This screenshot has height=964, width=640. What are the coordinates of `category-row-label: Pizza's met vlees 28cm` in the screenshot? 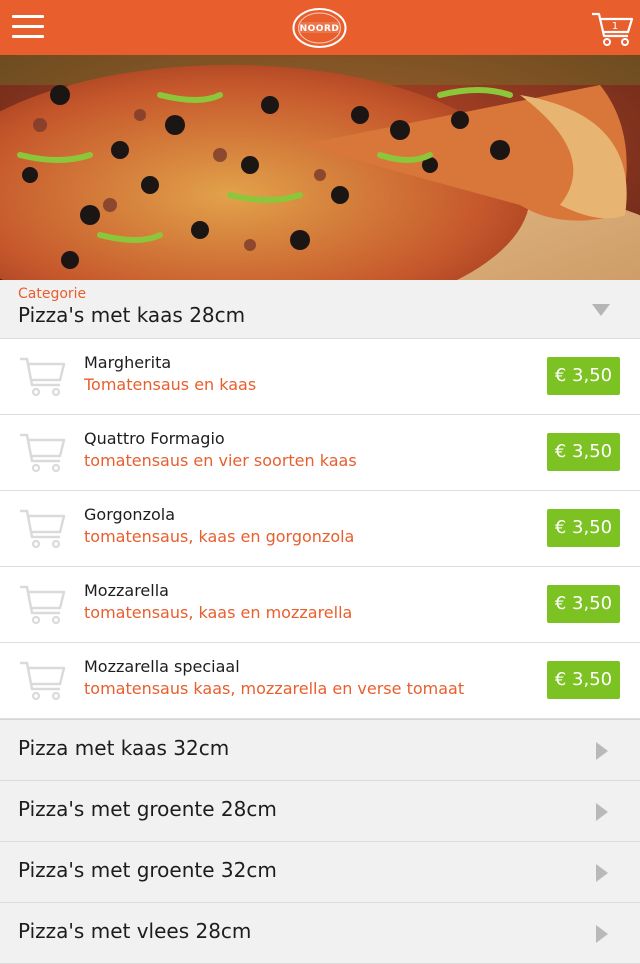 It's located at (135, 931).